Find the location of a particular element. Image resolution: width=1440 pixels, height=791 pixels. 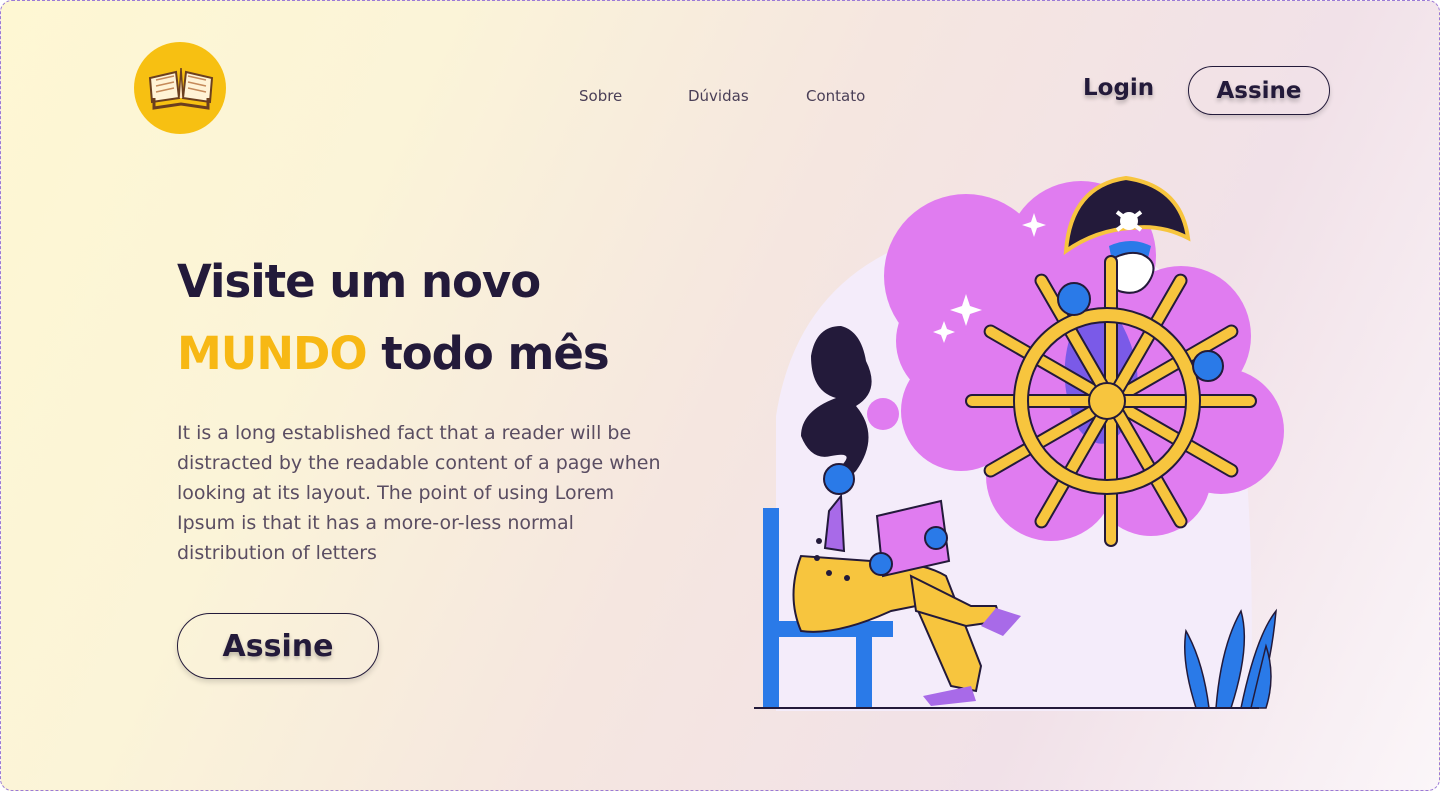

hero-title-accent: MUNDO is located at coordinates (272, 353).